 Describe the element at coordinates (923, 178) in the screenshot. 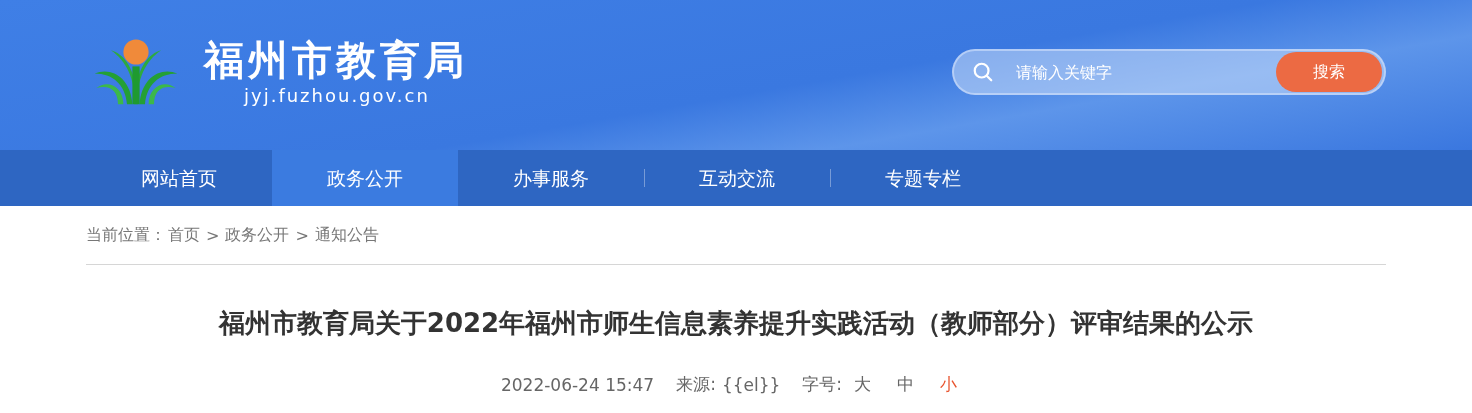

I see `nav-tab: 专题专栏` at that location.